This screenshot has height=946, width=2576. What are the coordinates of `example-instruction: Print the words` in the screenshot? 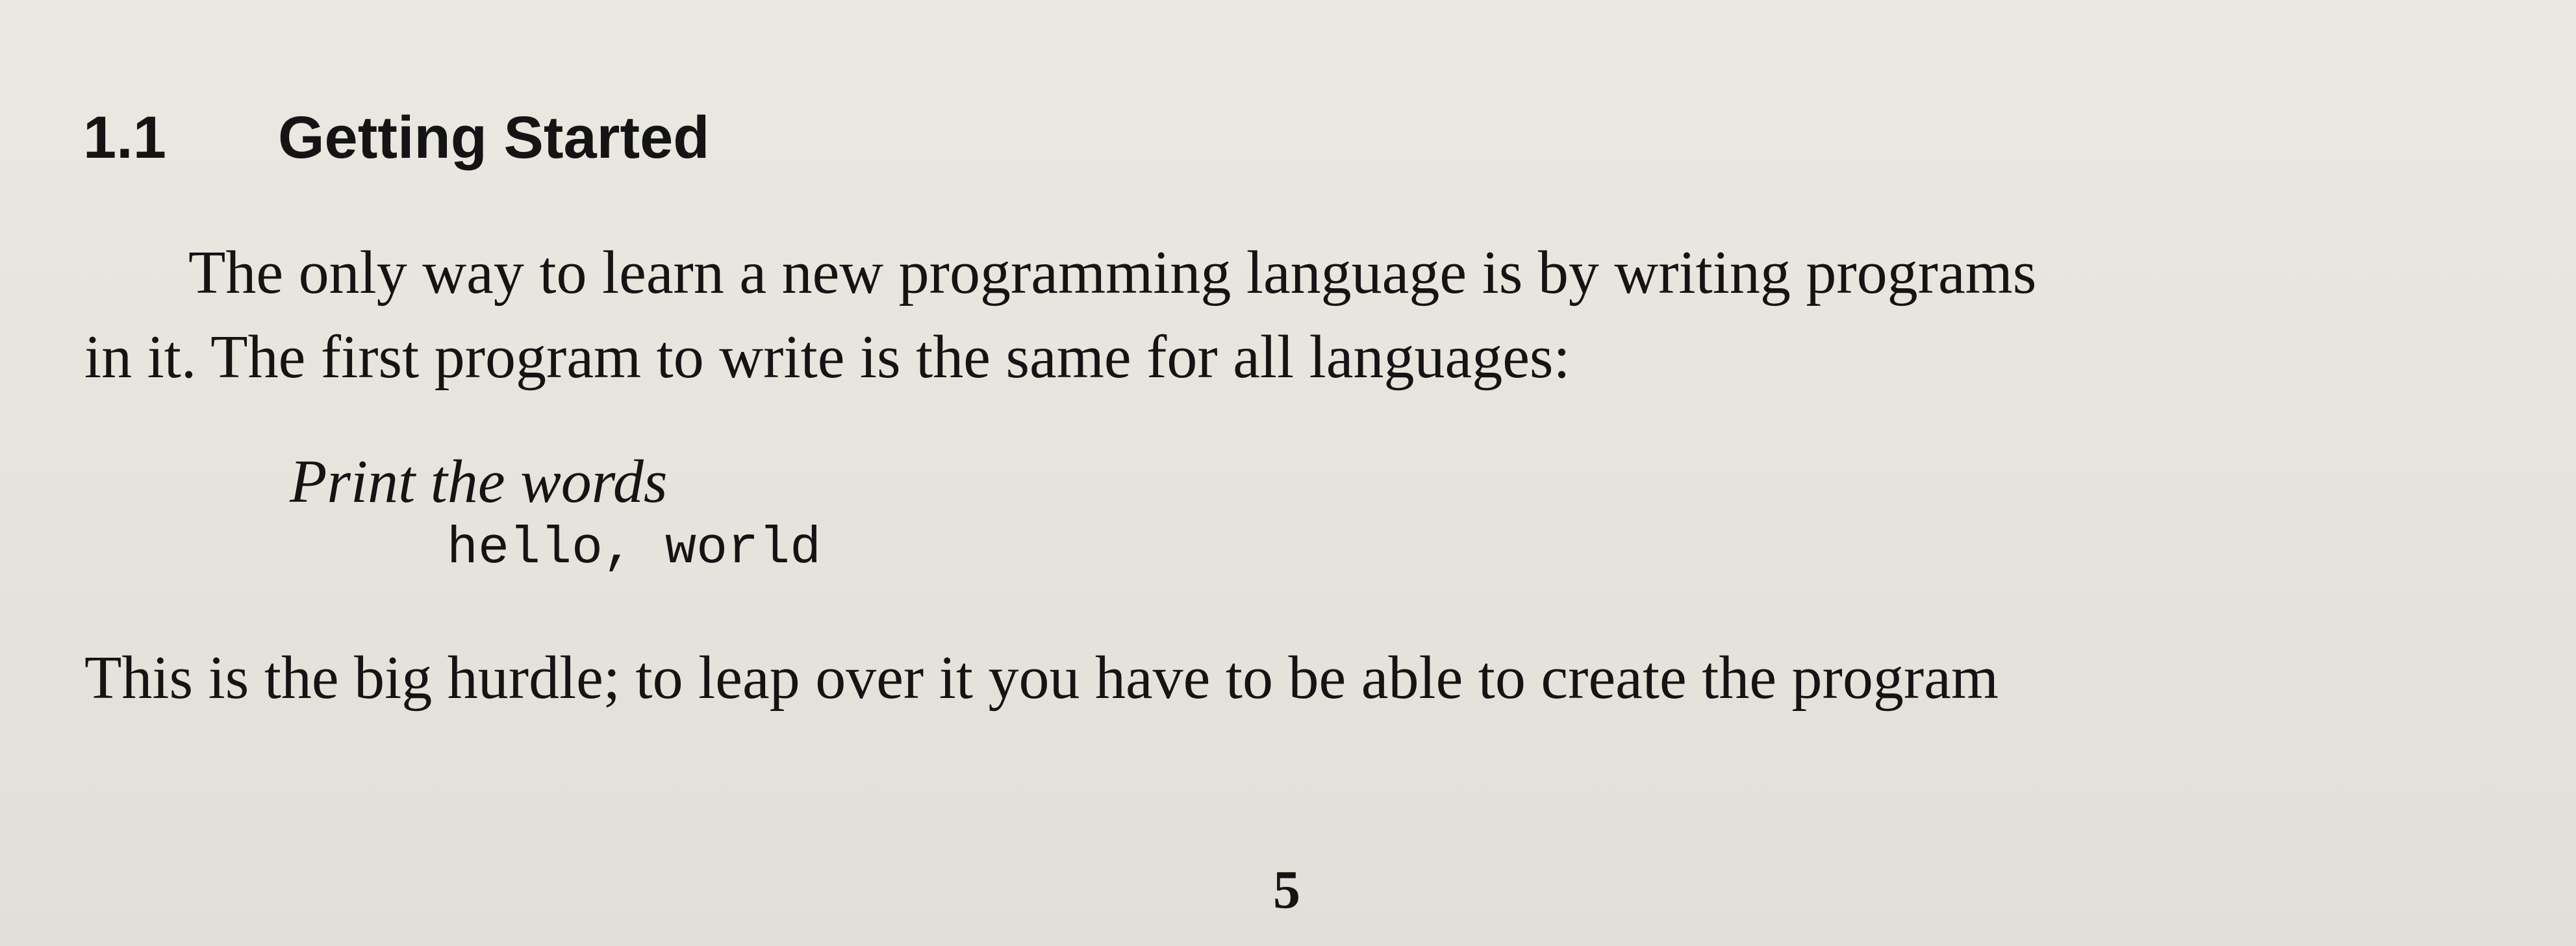 It's located at (479, 482).